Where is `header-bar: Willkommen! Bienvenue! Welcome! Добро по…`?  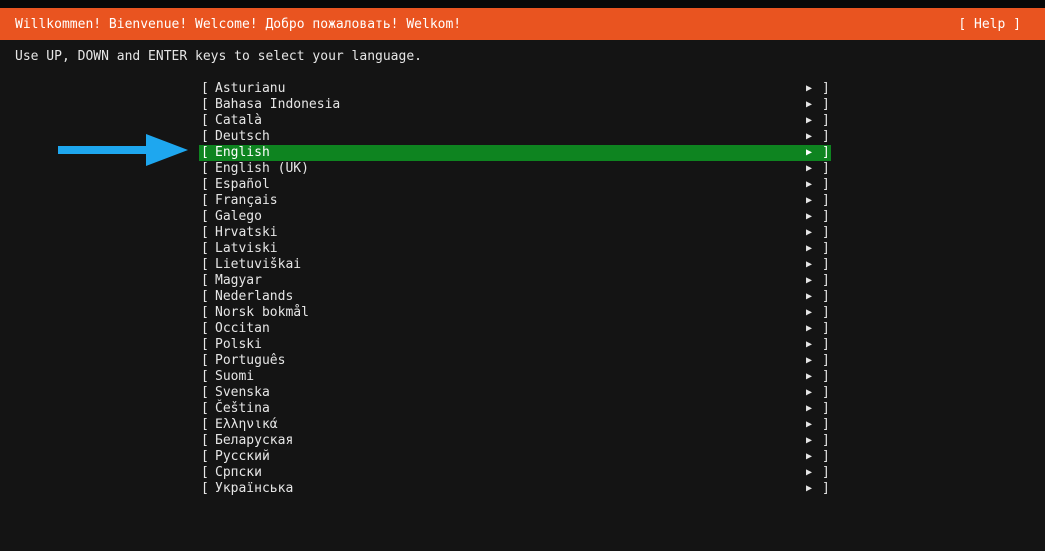
header-bar: Willkommen! Bienvenue! Welcome! Добро по… is located at coordinates (522, 24).